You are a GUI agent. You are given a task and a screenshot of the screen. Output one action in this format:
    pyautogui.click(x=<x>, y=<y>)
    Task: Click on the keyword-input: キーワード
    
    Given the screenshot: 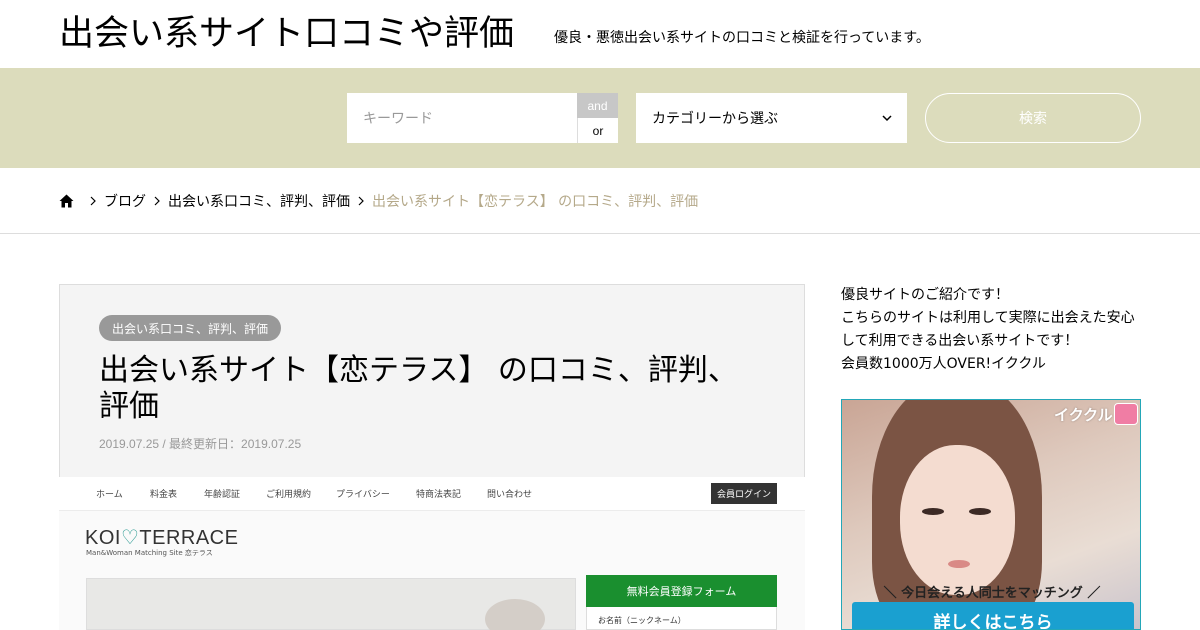 What is the action you would take?
    pyautogui.click(x=462, y=118)
    